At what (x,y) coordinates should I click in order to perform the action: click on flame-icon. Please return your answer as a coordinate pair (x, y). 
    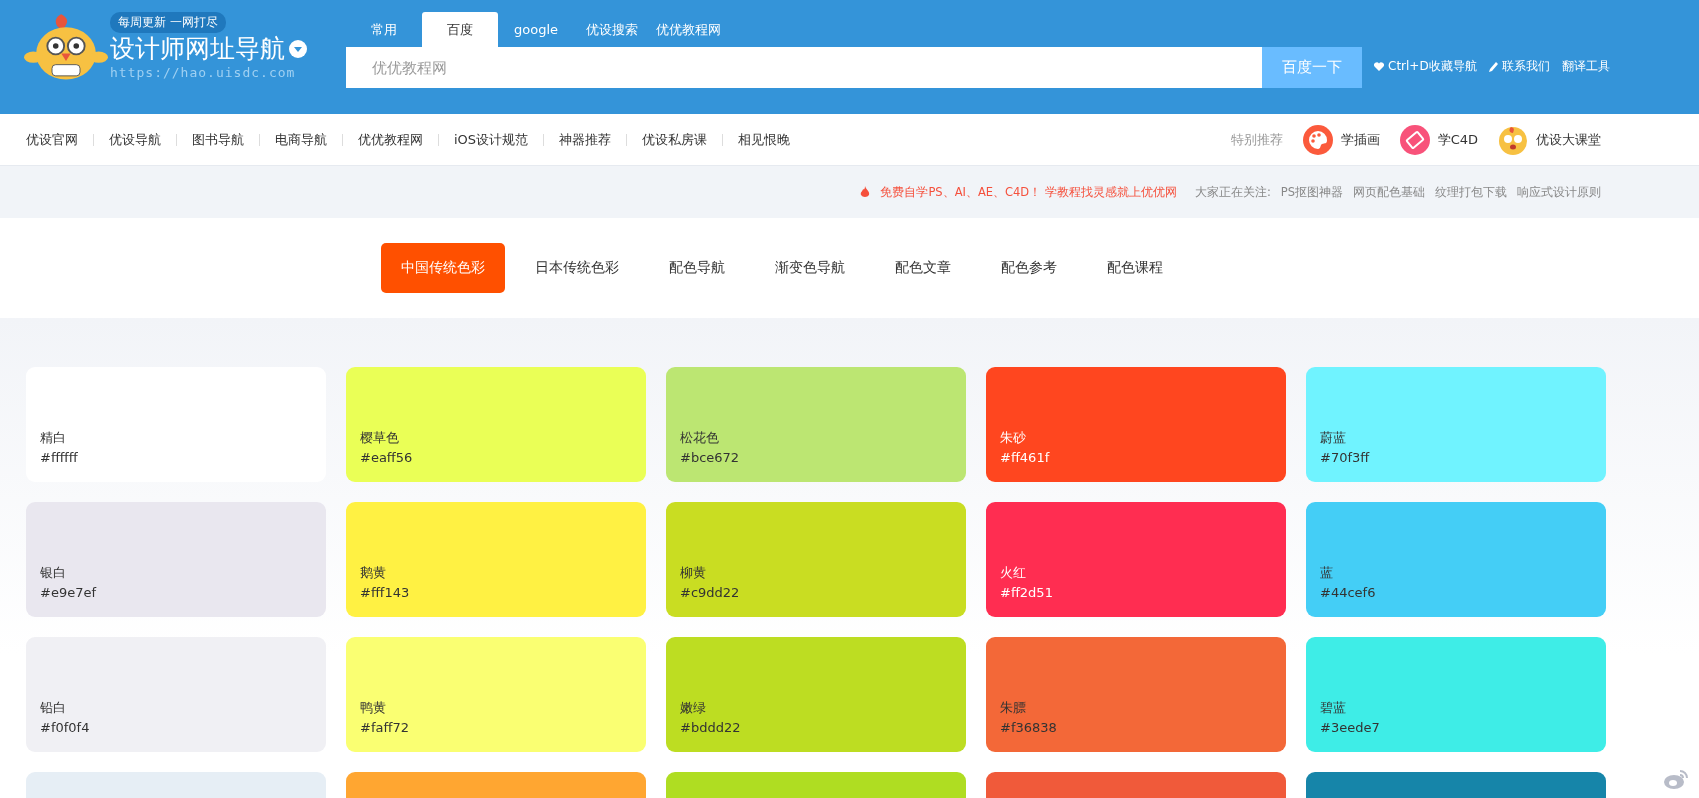
    Looking at the image, I should click on (865, 192).